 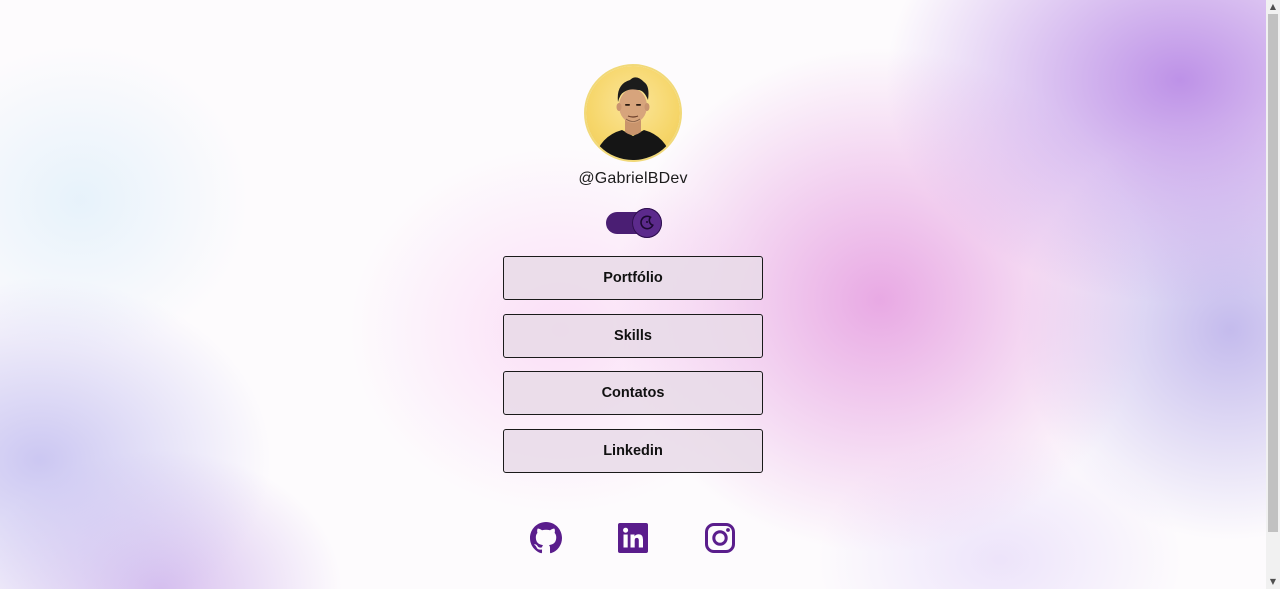 I want to click on profile-photo-icon, so click(x=633, y=118).